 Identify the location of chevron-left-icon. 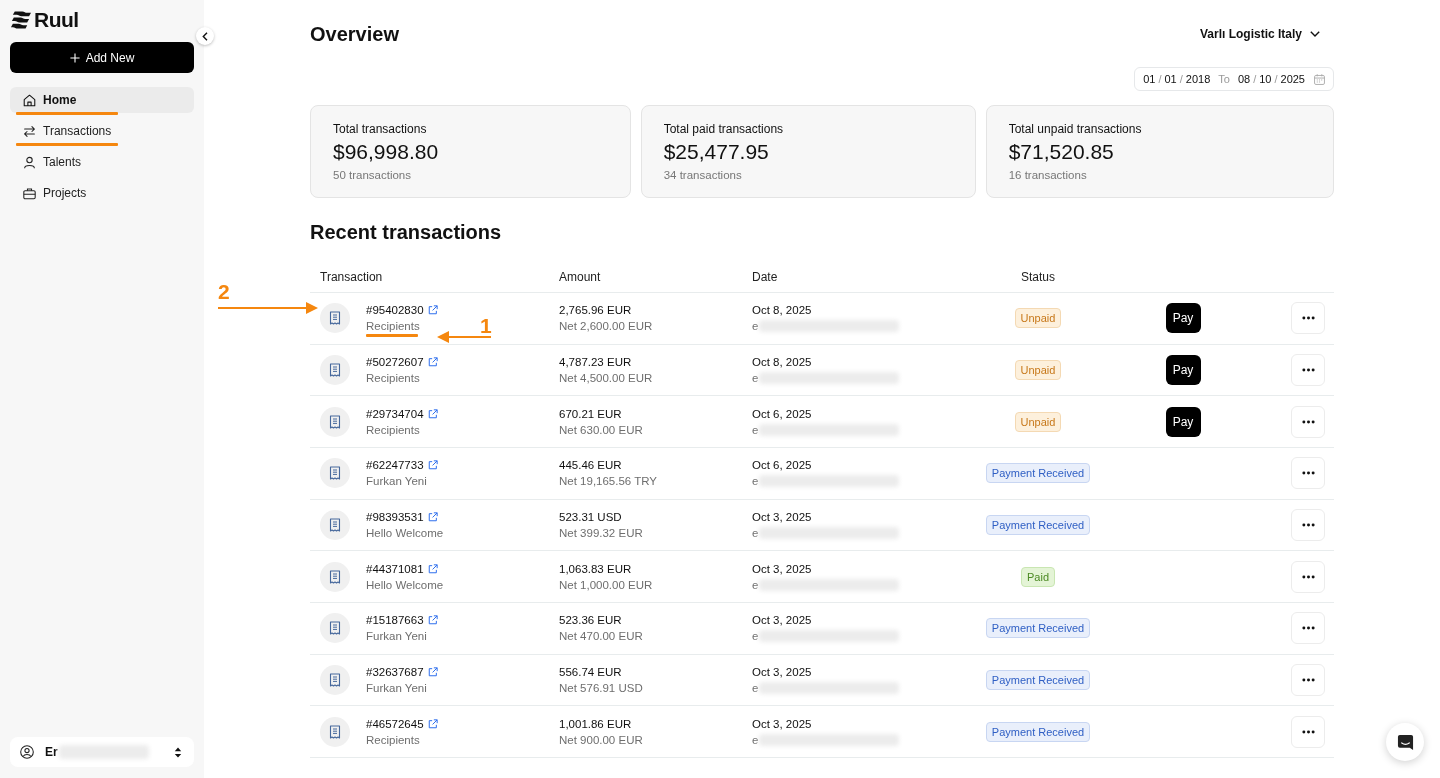
(205, 36).